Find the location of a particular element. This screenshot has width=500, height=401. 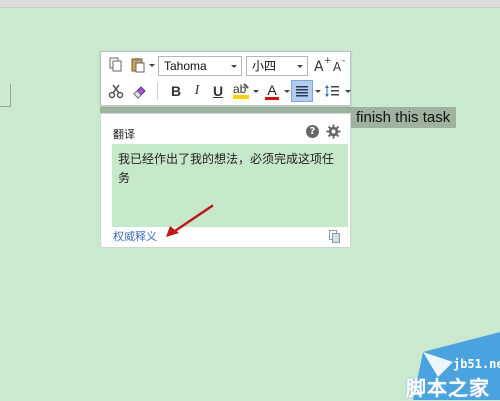

font-family-value: Tahoma is located at coordinates (185, 66).